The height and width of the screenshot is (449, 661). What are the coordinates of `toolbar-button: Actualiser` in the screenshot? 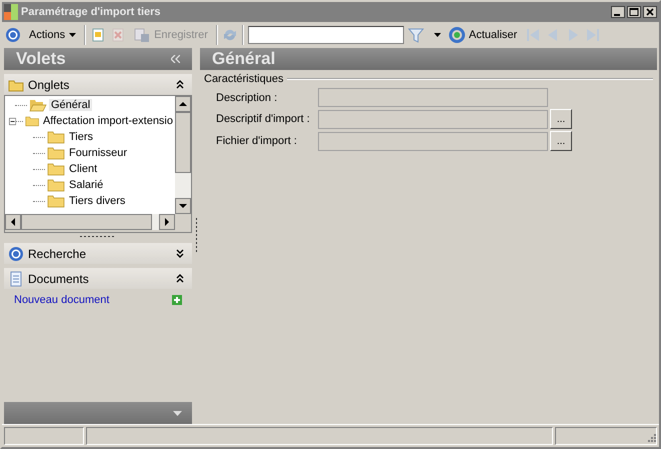 It's located at (483, 35).